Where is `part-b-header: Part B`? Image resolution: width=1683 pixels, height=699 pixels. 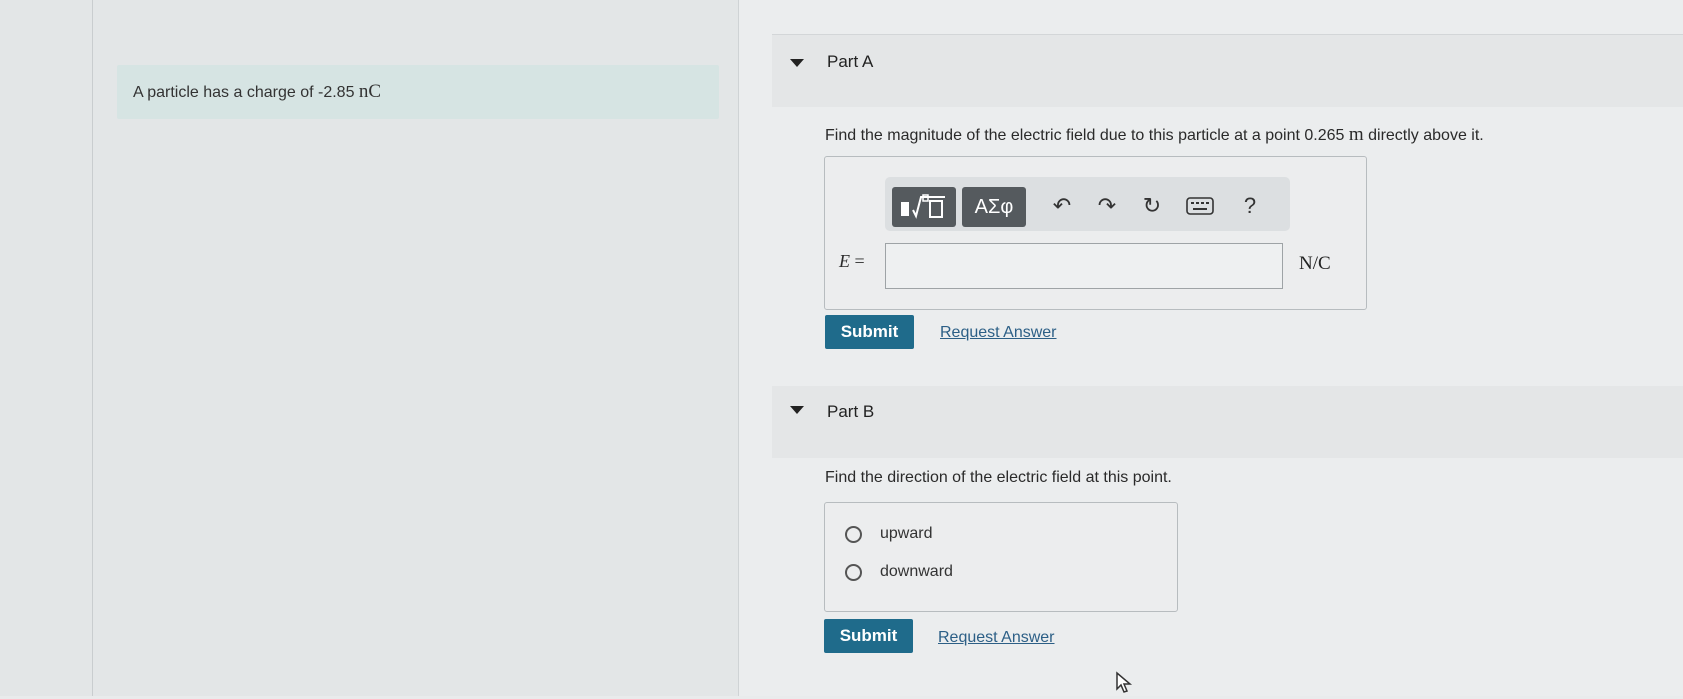
part-b-header: Part B is located at coordinates (1227, 422).